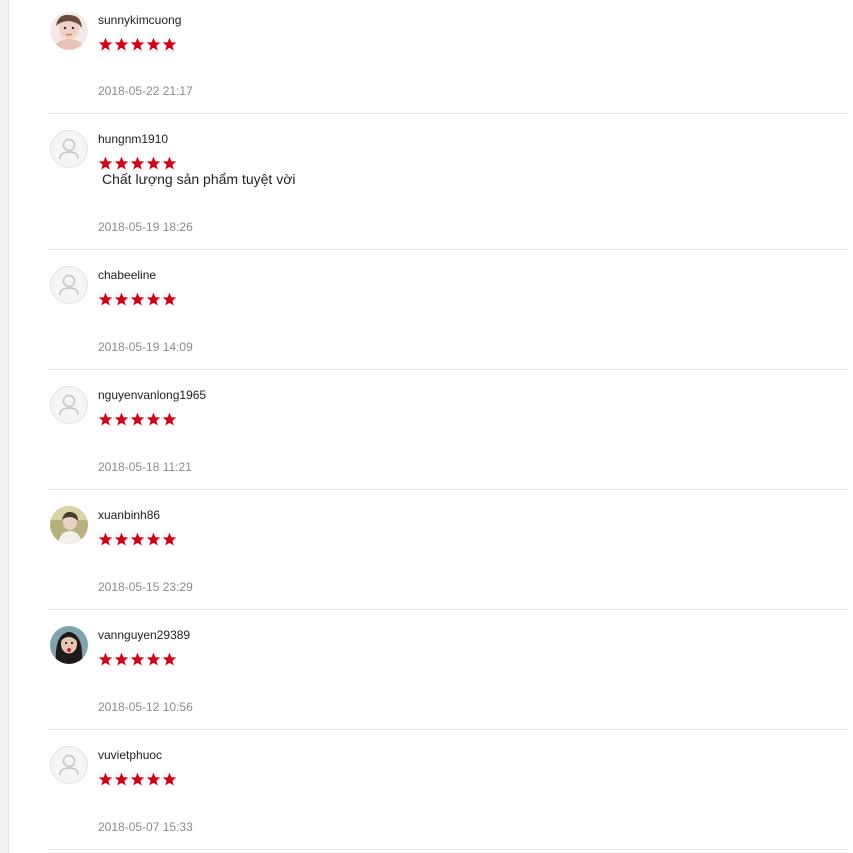 This screenshot has height=853, width=853. What do you see at coordinates (152, 395) in the screenshot?
I see `review-username: nguyenvanlong1965` at bounding box center [152, 395].